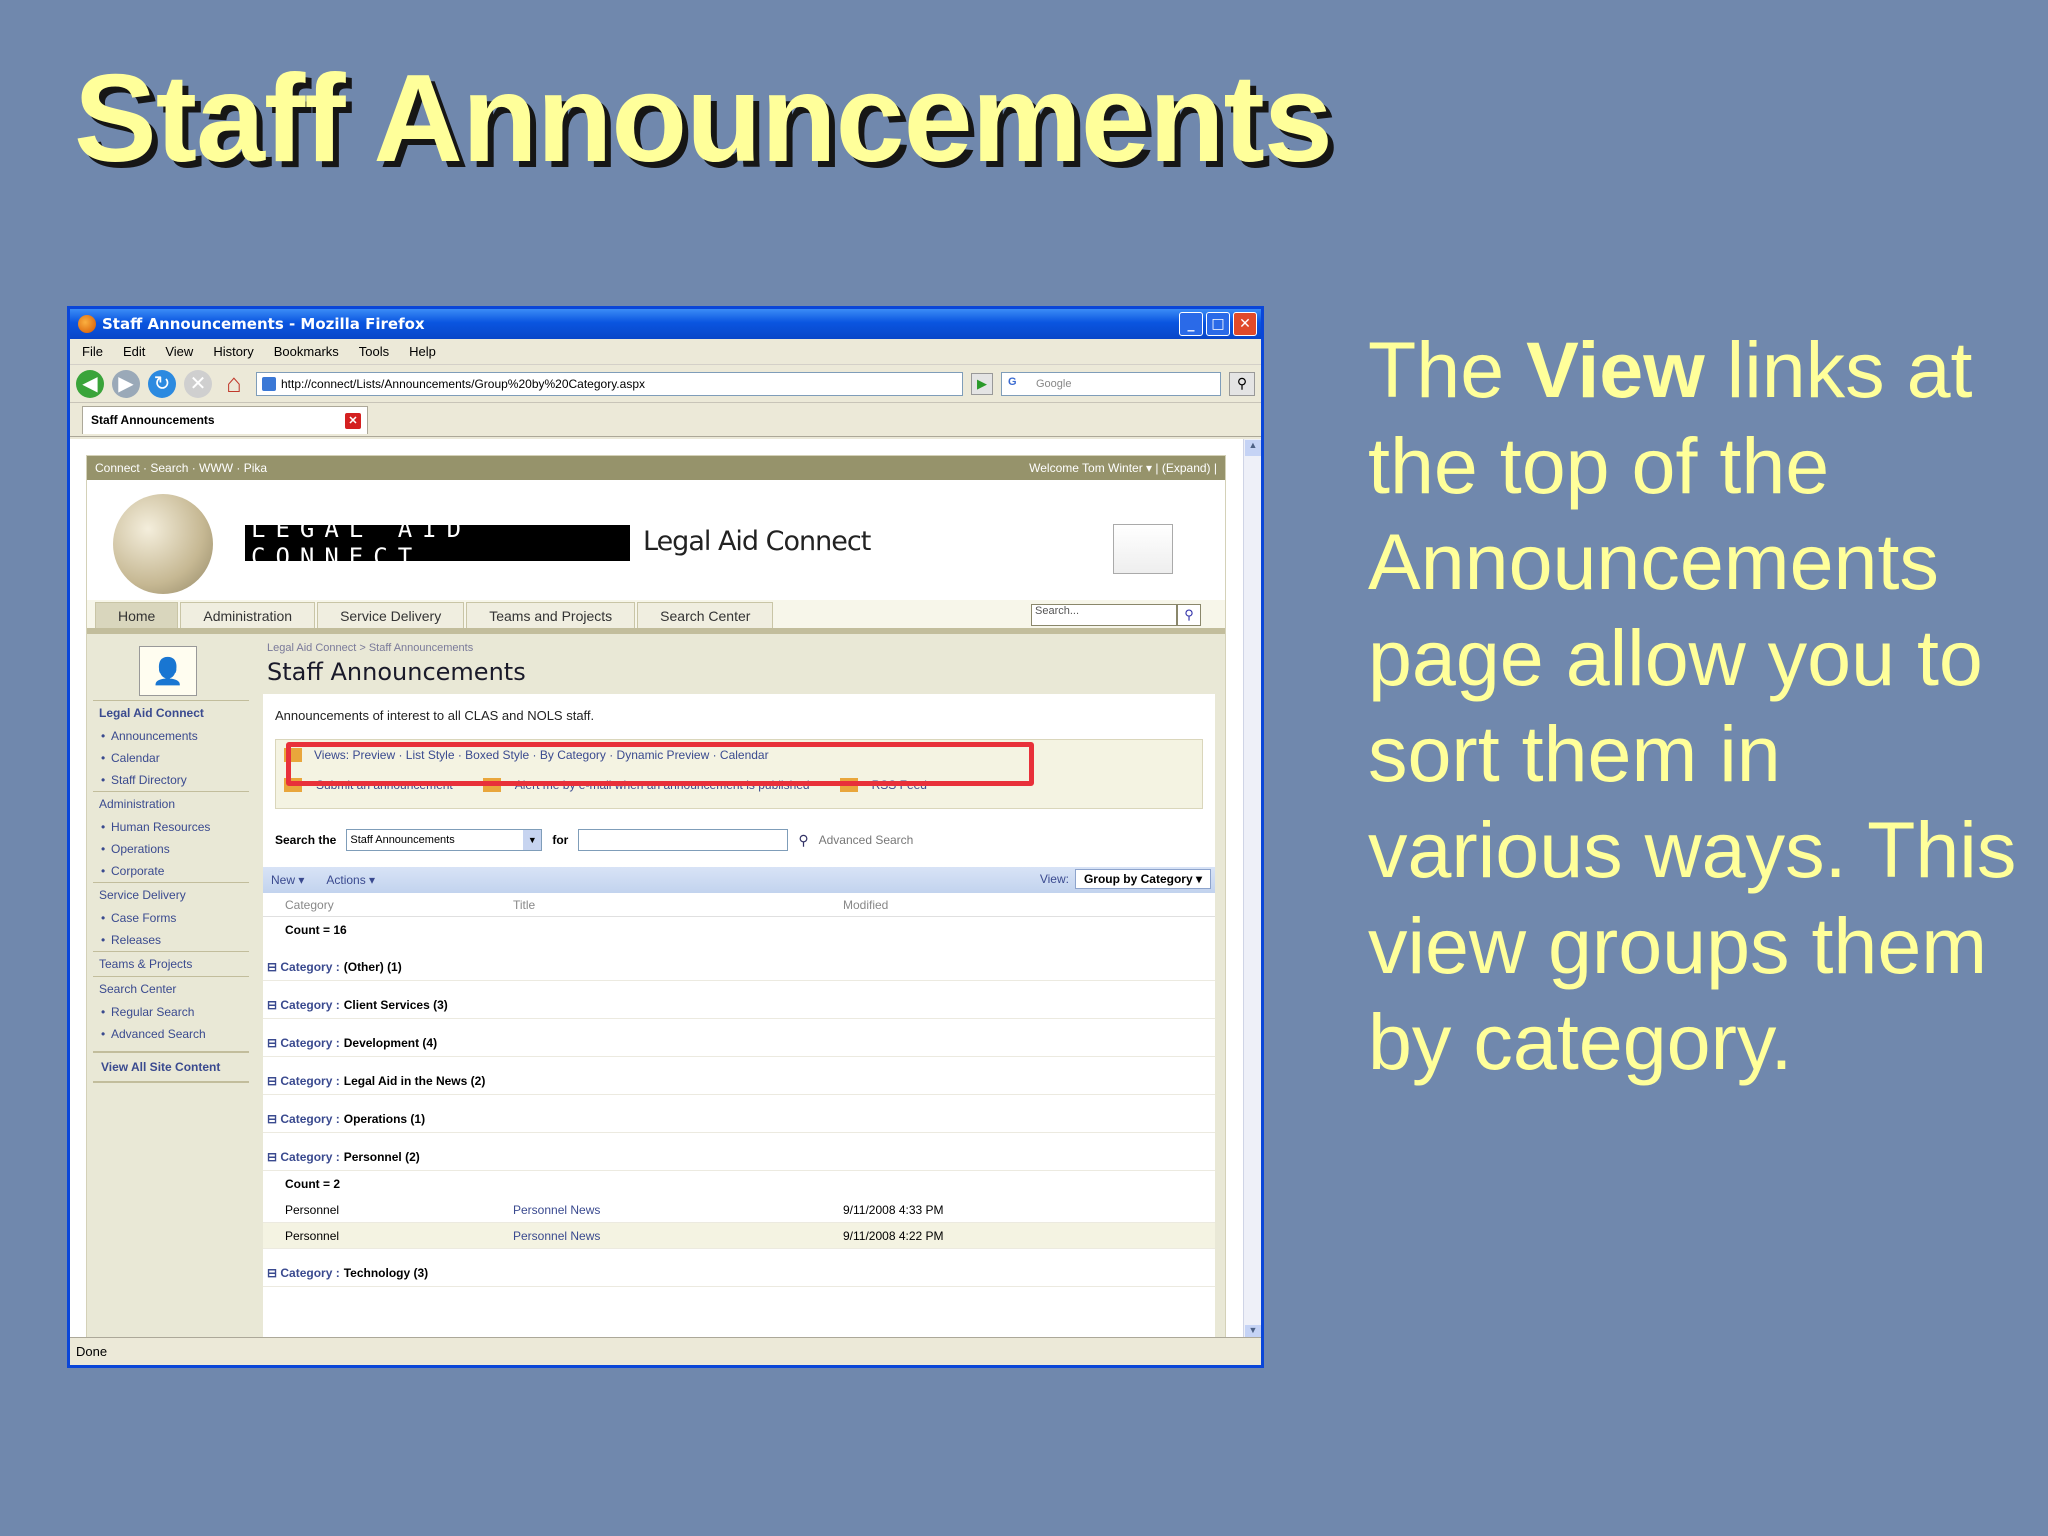  I want to click on ql-staff-directory: Staff Directory, so click(171, 780).